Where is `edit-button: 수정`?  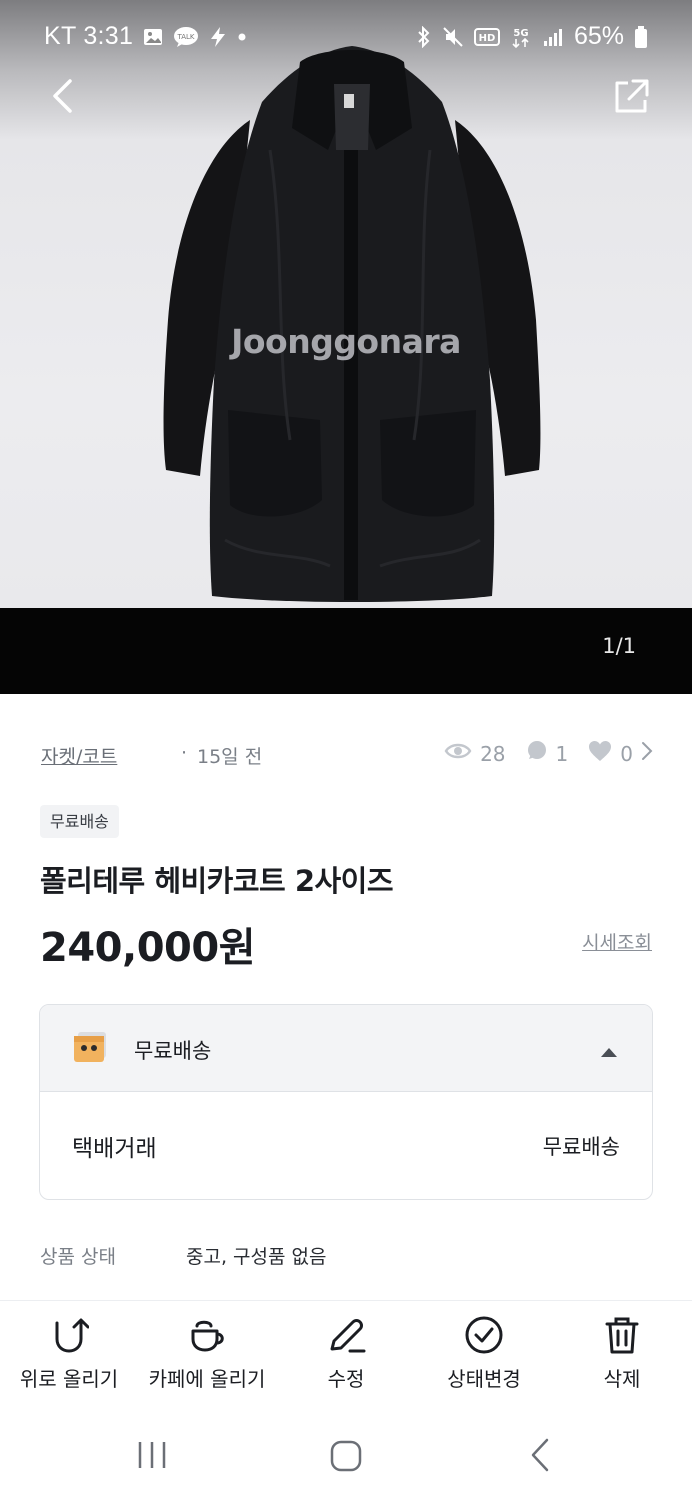 edit-button: 수정 is located at coordinates (346, 1353).